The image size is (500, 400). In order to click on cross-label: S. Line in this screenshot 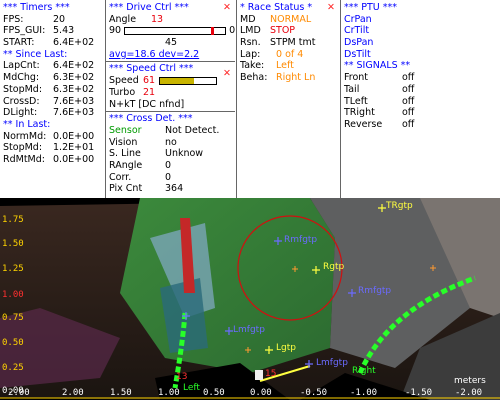, I will do `click(125, 154)`.